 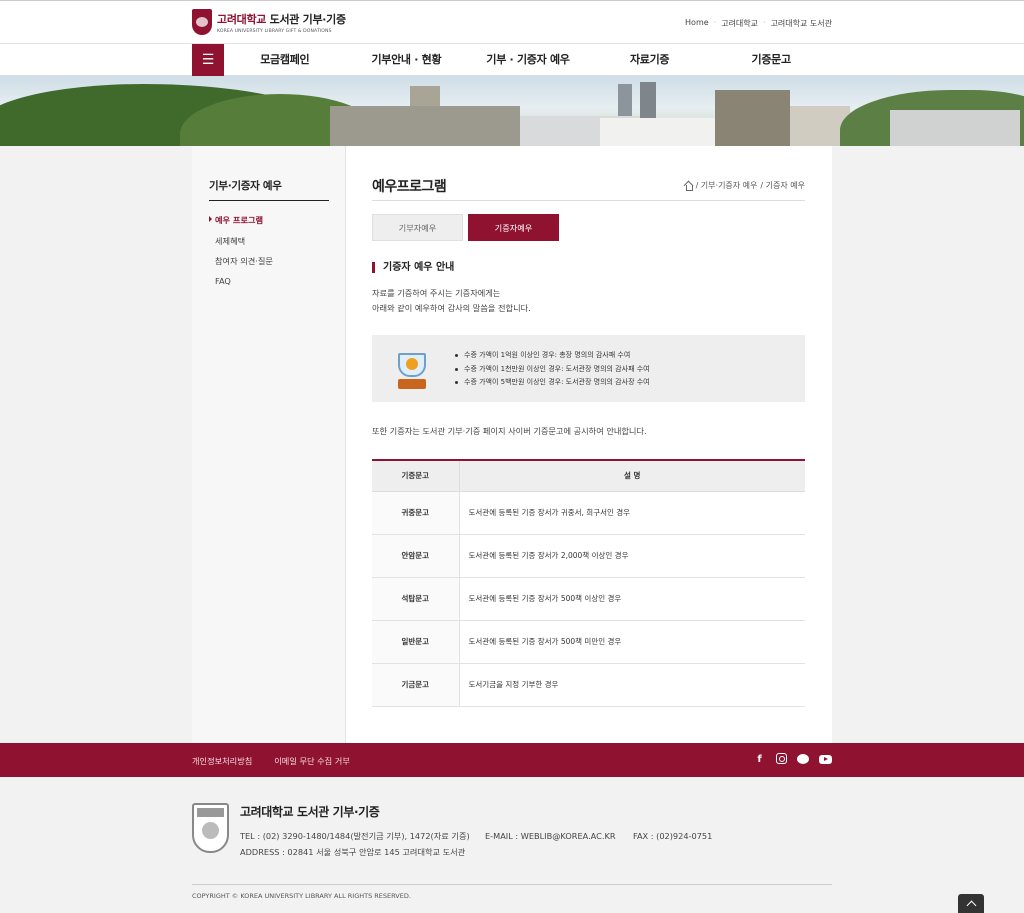 What do you see at coordinates (552, 383) in the screenshot?
I see `benefit-item: 수증 가액이 5백만원 이상인 경우: 도서관장 명의의 감사장 수여` at bounding box center [552, 383].